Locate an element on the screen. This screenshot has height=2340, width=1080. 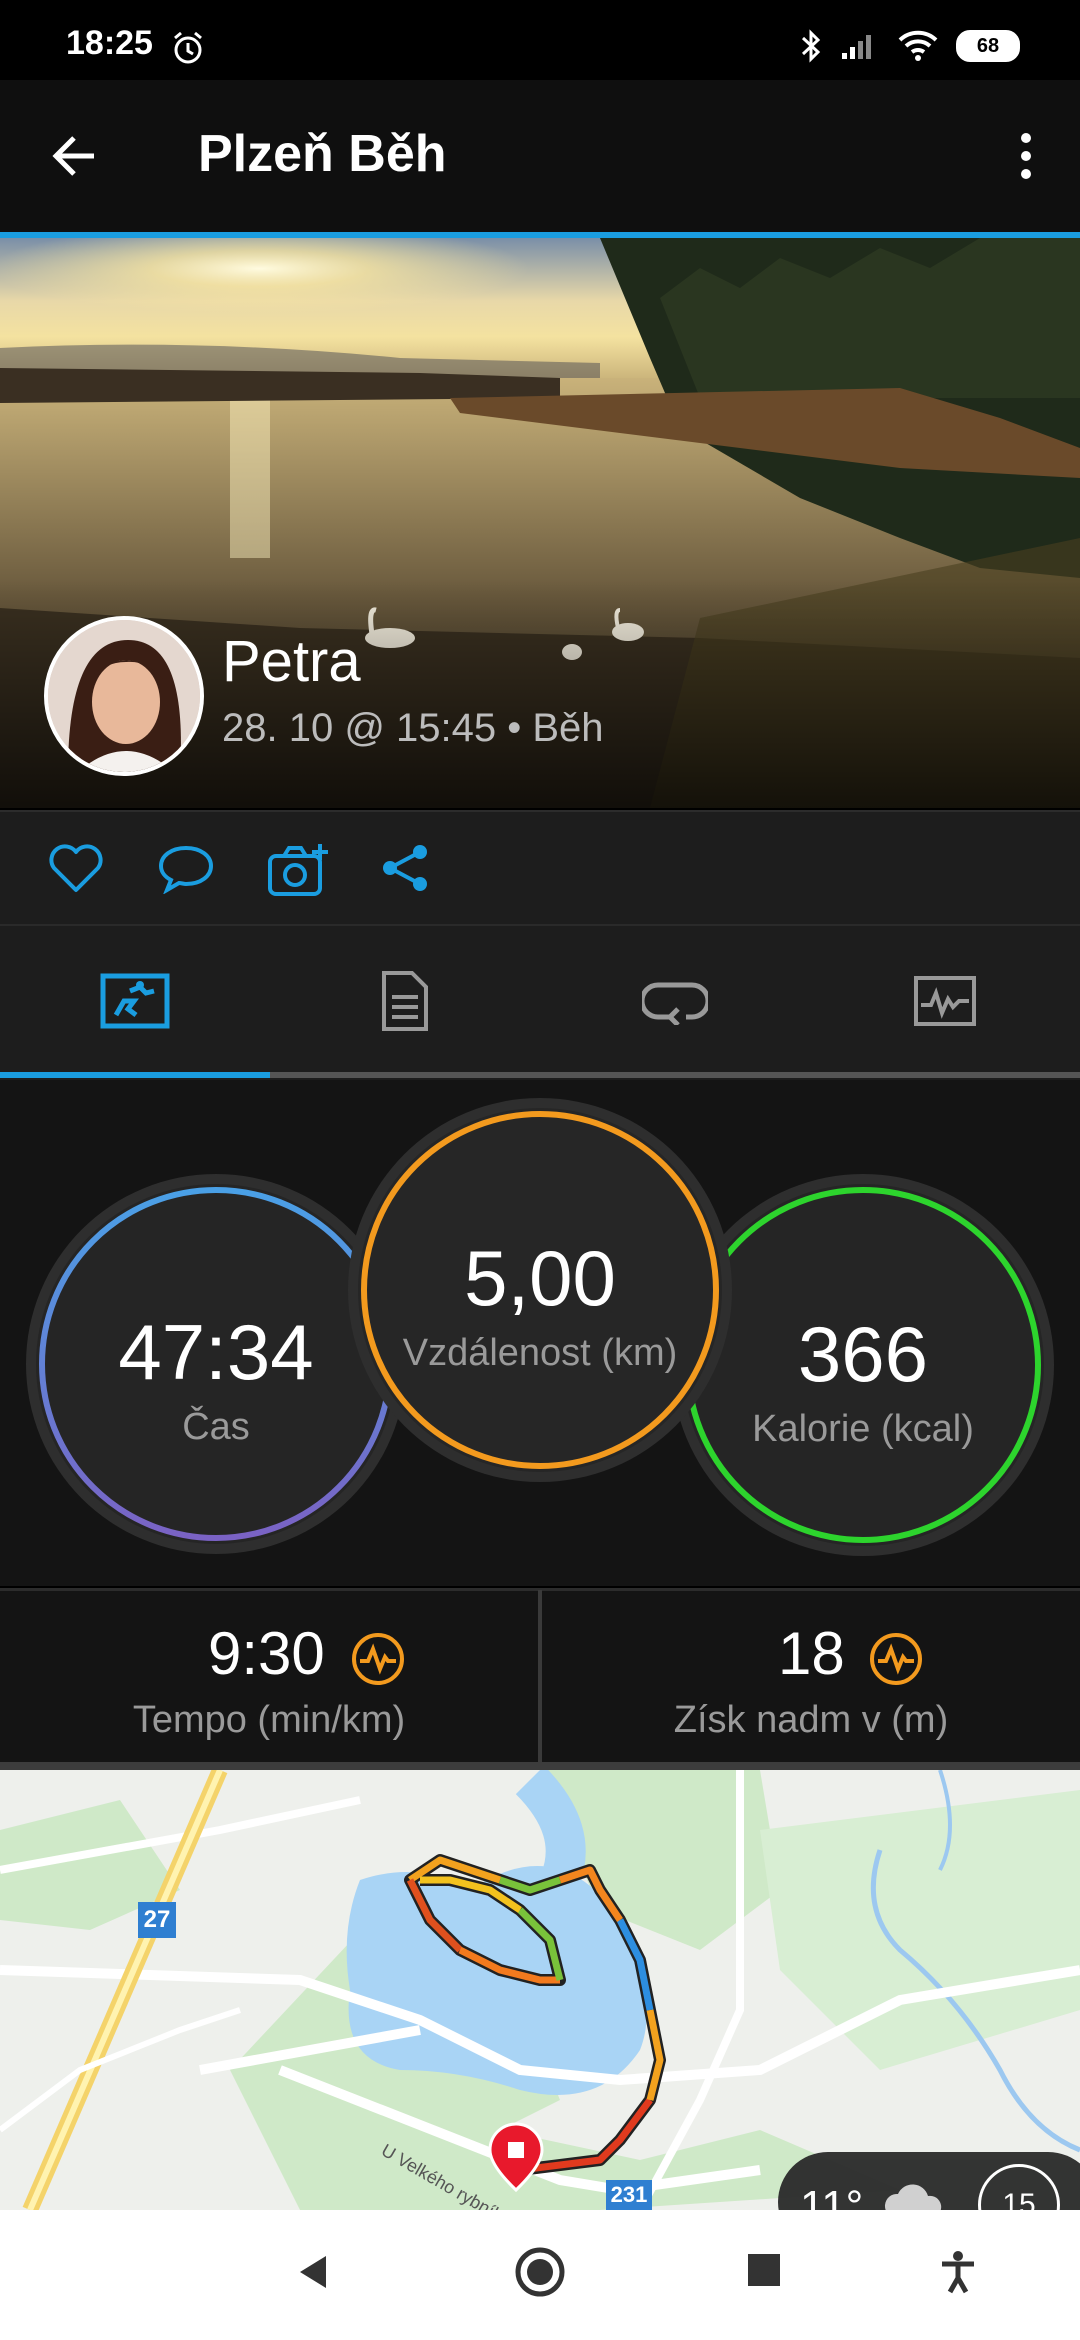
signal-icon is located at coordinates (856, 47).